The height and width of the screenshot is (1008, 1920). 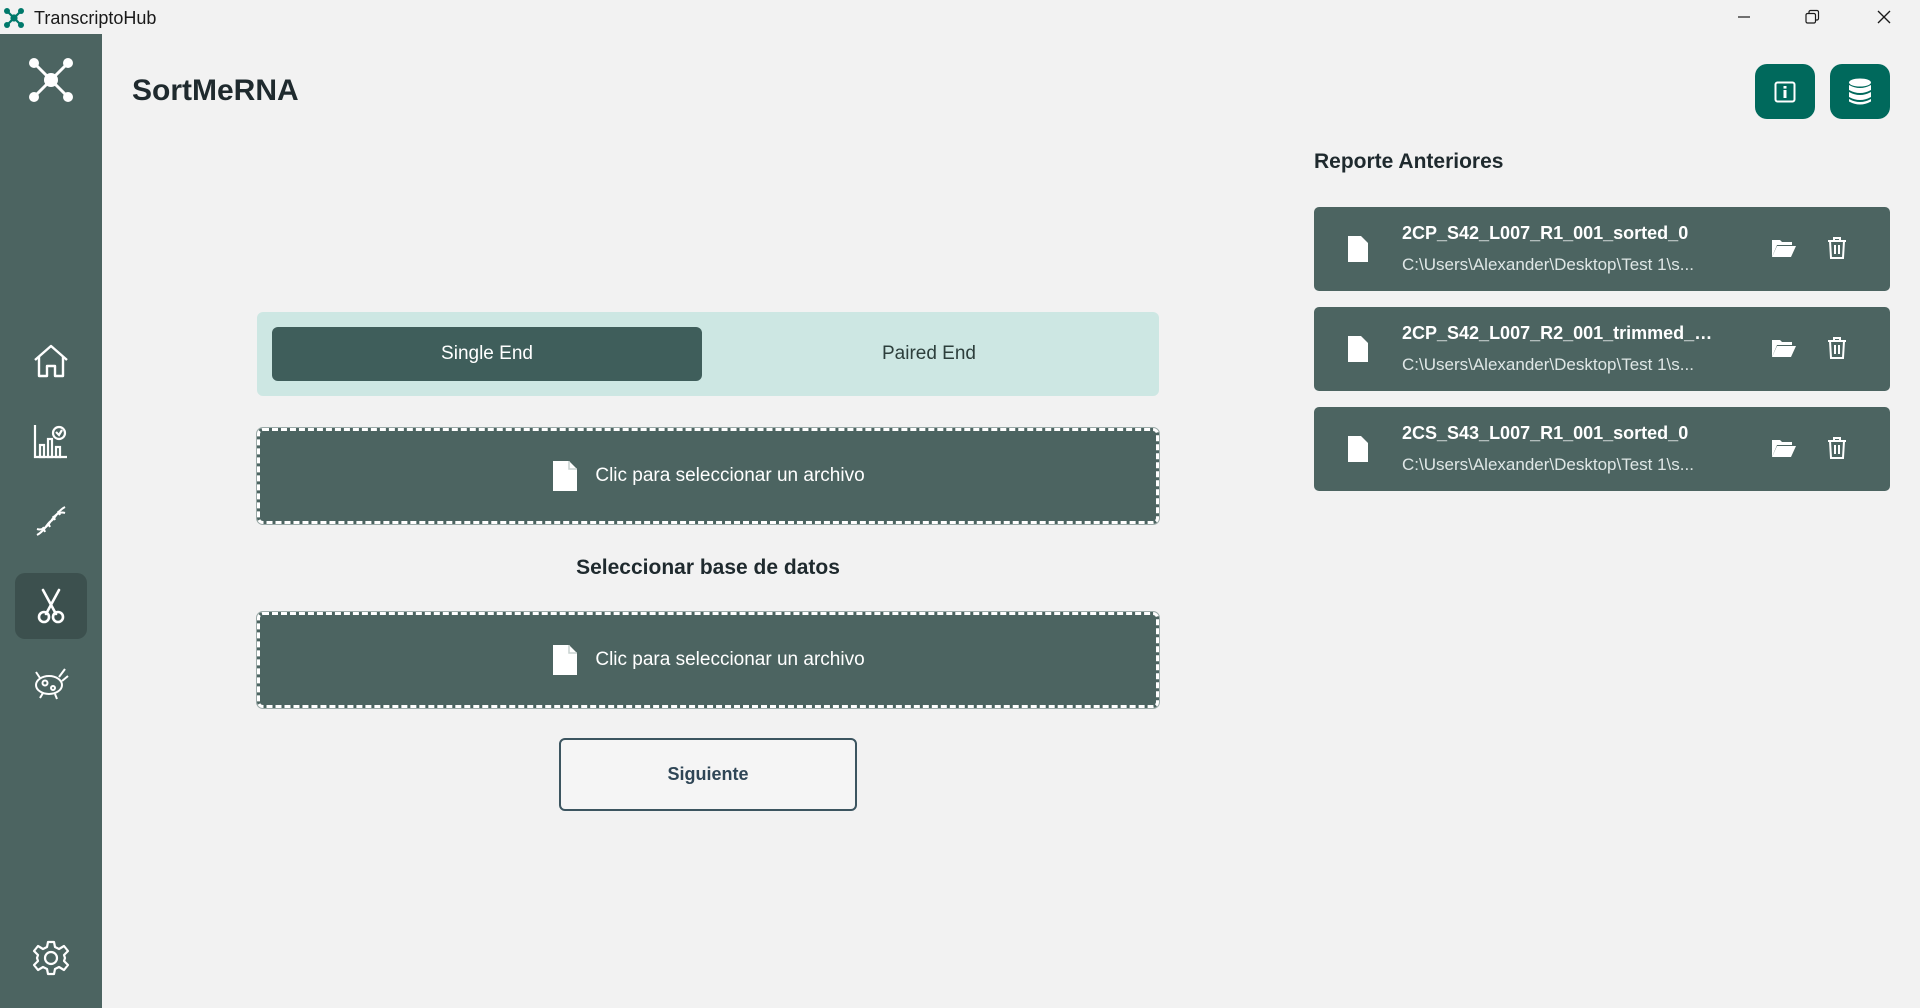 I want to click on database-icon, so click(x=1860, y=91).